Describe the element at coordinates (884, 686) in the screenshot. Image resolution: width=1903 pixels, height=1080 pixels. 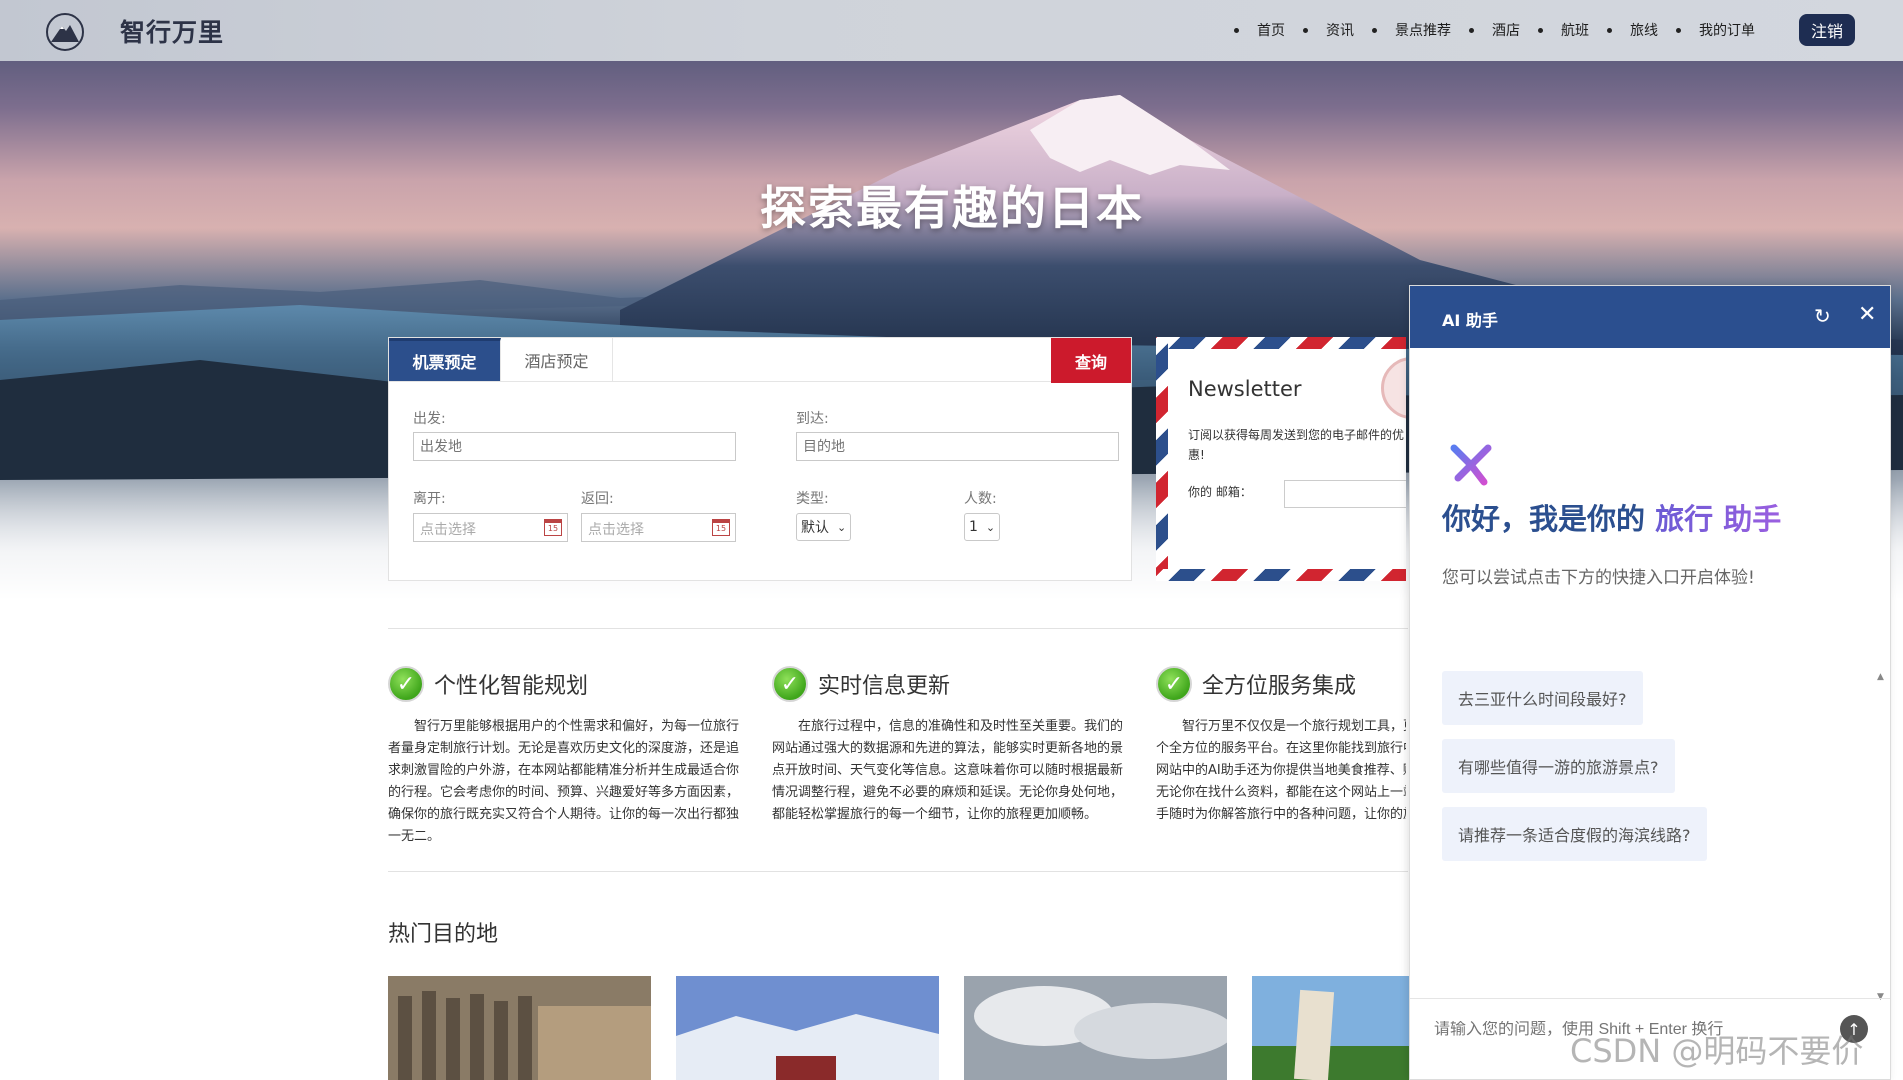
I see `feature-title: 实时信息更新` at that location.